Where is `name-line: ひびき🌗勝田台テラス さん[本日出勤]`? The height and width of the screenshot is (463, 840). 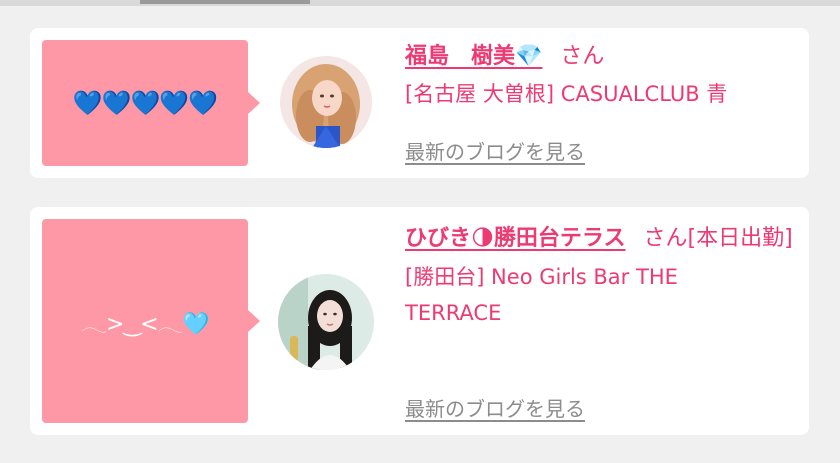
name-line: ひびき🌗勝田台テラス さん[本日出勤] is located at coordinates (602, 239).